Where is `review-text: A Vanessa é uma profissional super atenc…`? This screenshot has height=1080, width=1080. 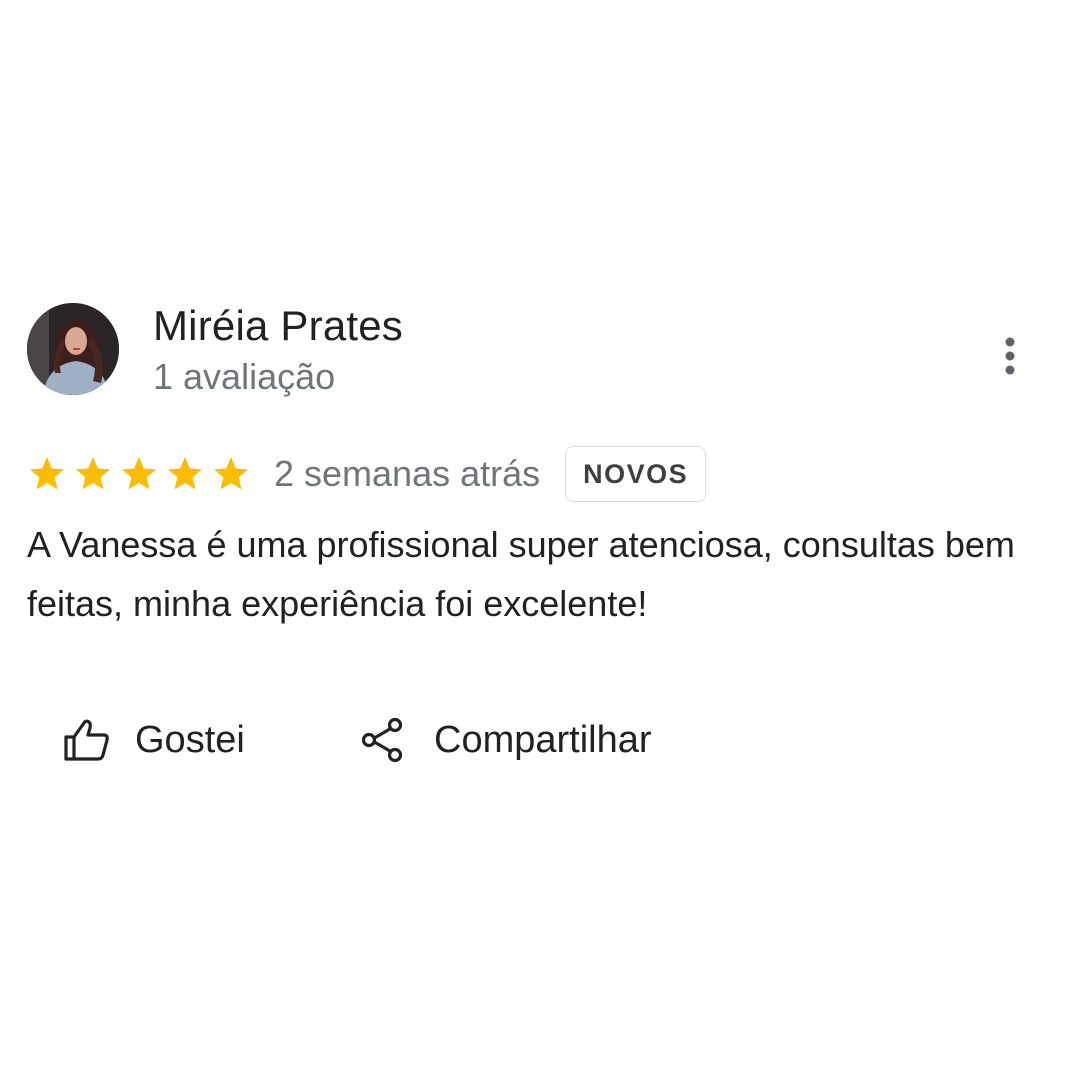
review-text: A Vanessa é uma profissional super atenc… is located at coordinates (521, 574).